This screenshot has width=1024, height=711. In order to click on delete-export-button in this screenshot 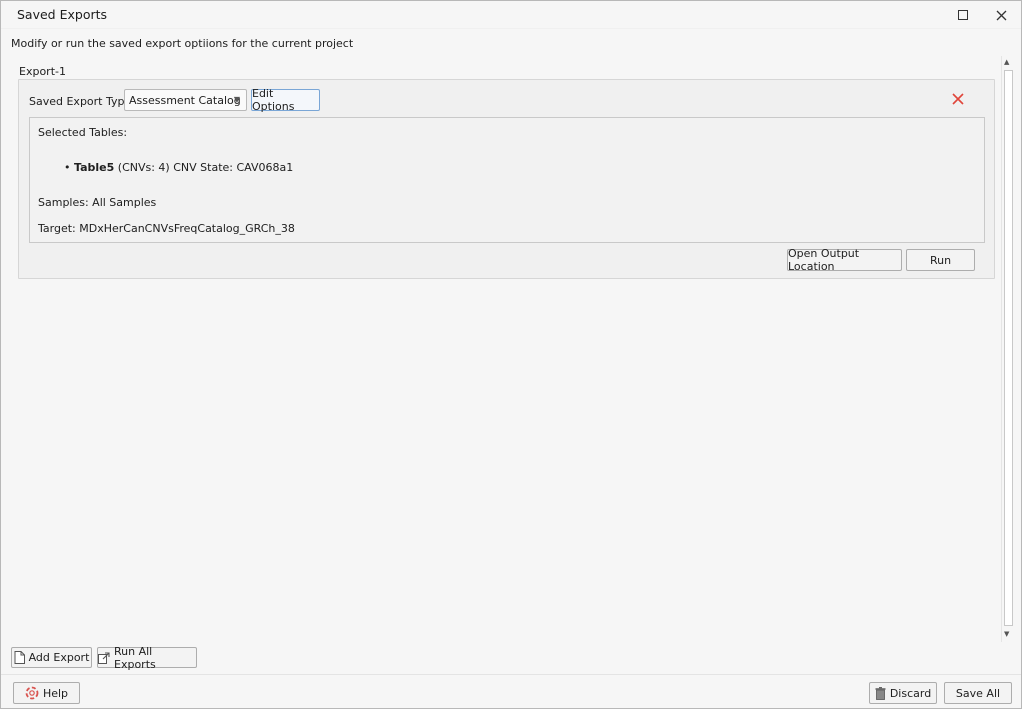, I will do `click(958, 99)`.